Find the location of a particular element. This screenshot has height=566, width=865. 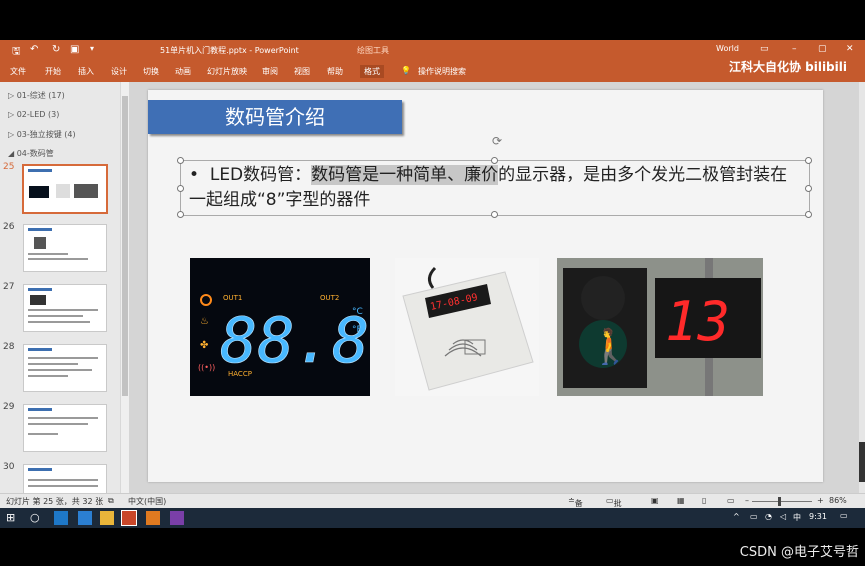

section-01: ▷ 01-综述 (17) is located at coordinates (36, 95).